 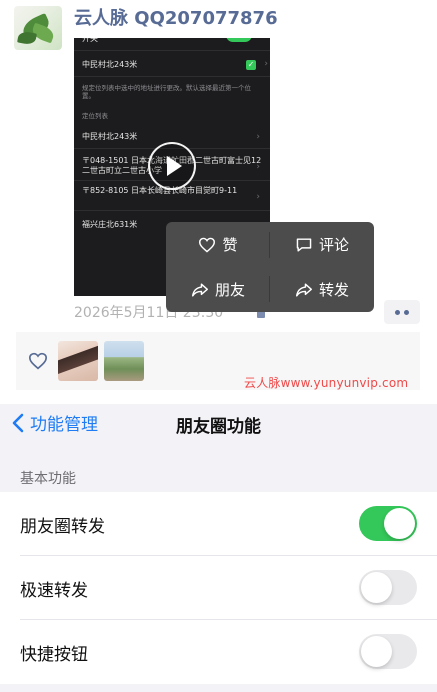 I want to click on share-icon, so click(x=199, y=289).